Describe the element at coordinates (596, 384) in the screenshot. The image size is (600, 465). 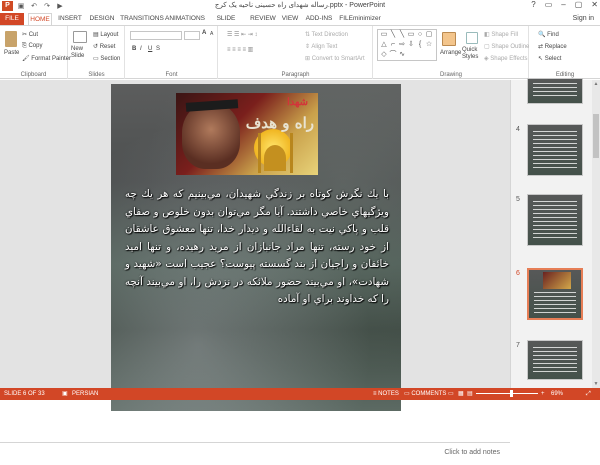
I see `scroll-down-arrow-icon: ▼` at that location.